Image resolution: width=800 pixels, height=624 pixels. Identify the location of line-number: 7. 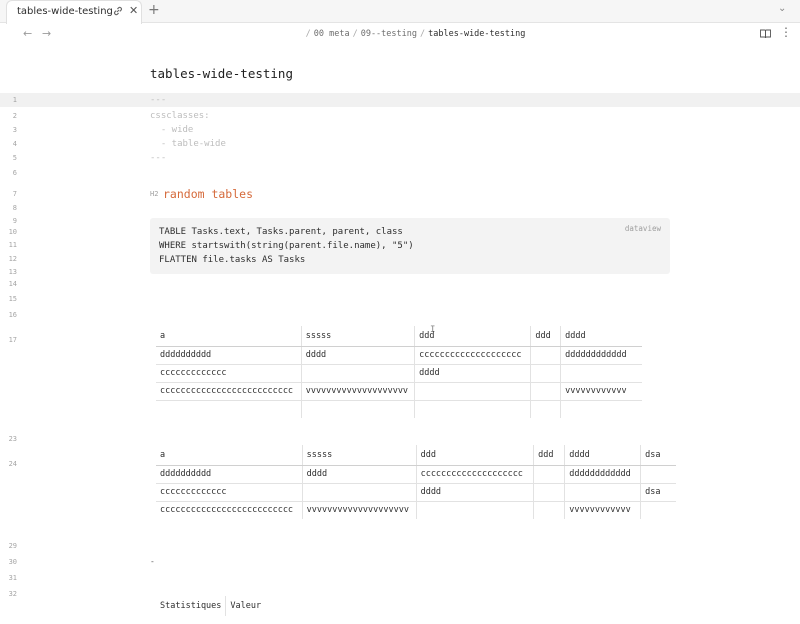
(14, 194).